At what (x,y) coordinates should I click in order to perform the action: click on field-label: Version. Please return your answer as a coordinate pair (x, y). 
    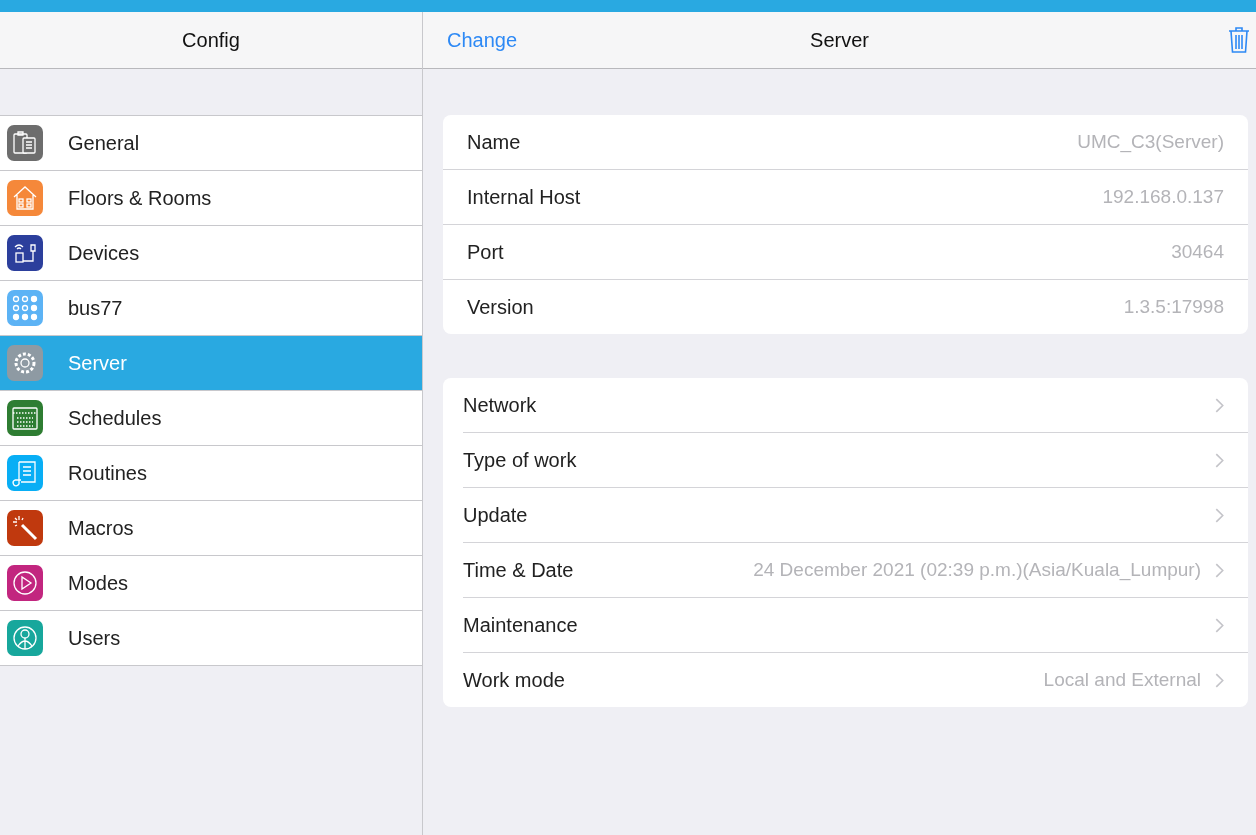
    Looking at the image, I should click on (501, 307).